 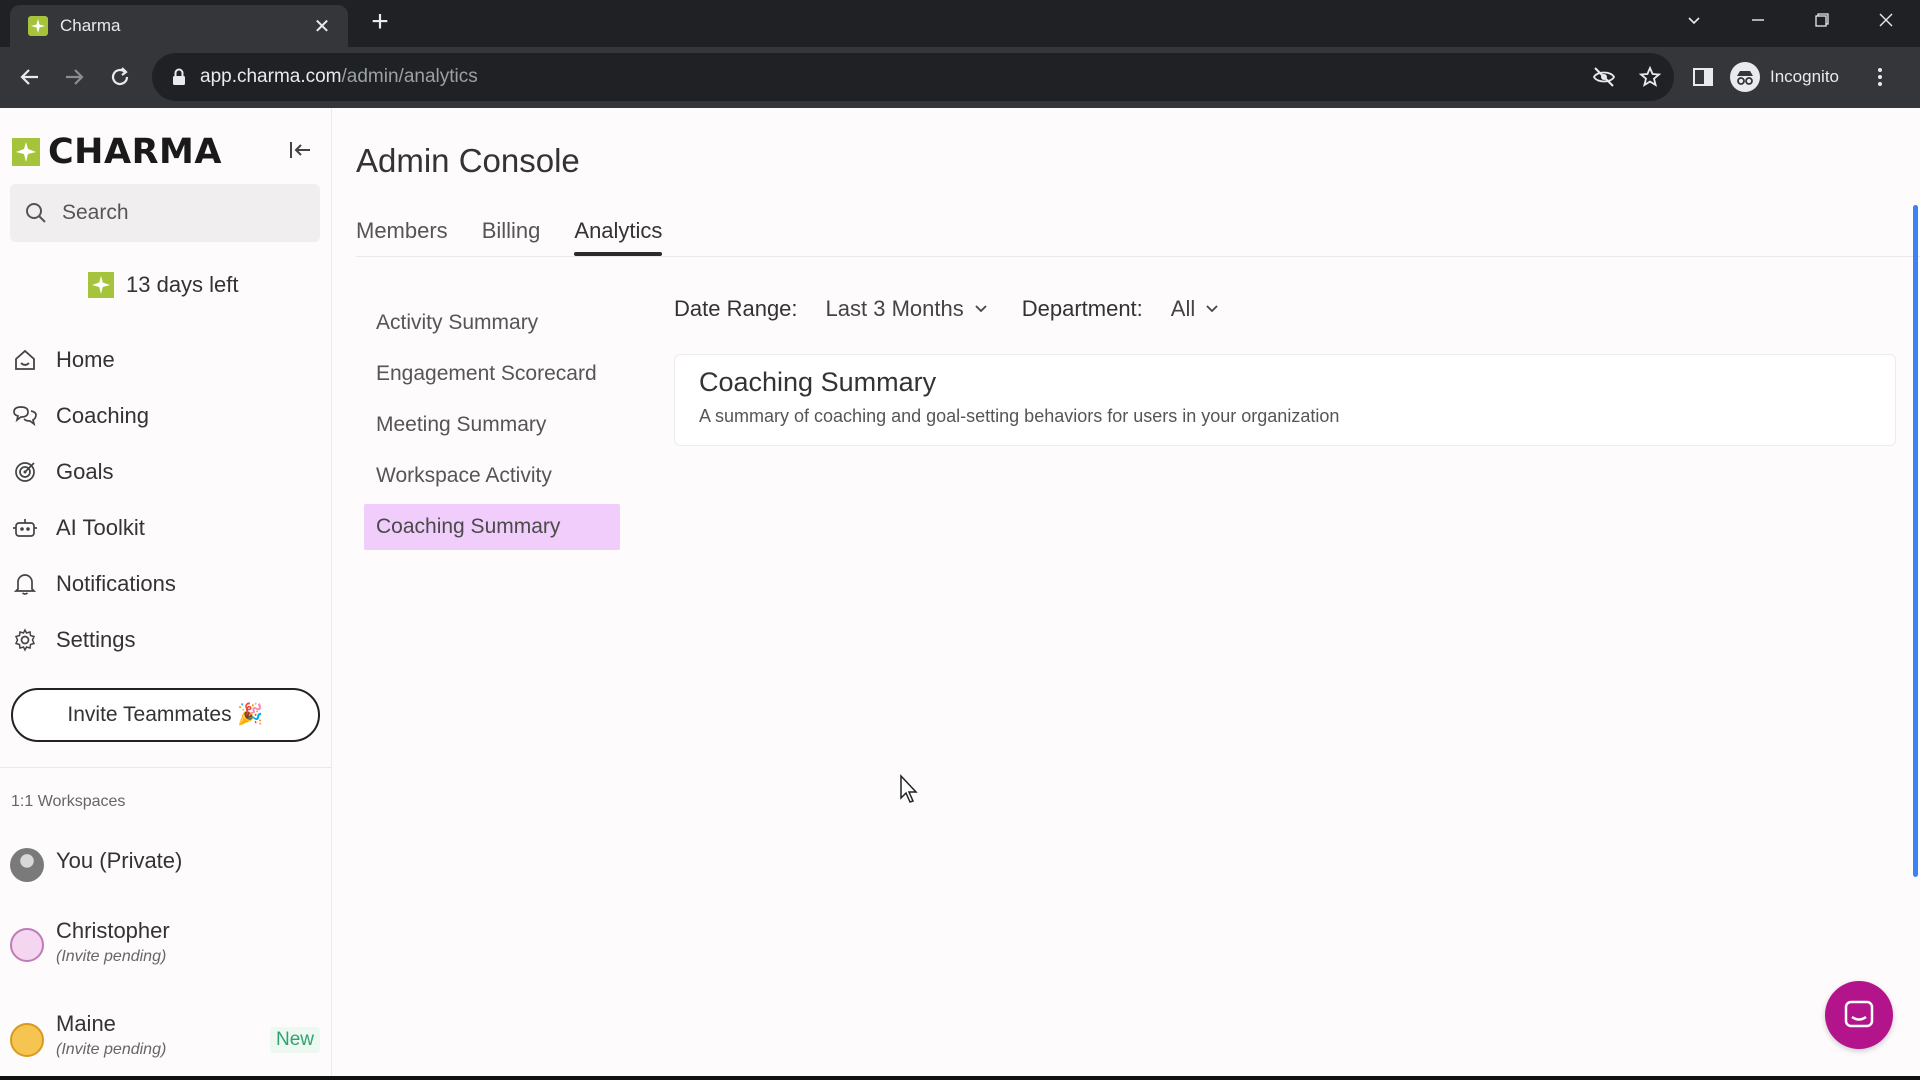 I want to click on lock-icon, so click(x=179, y=76).